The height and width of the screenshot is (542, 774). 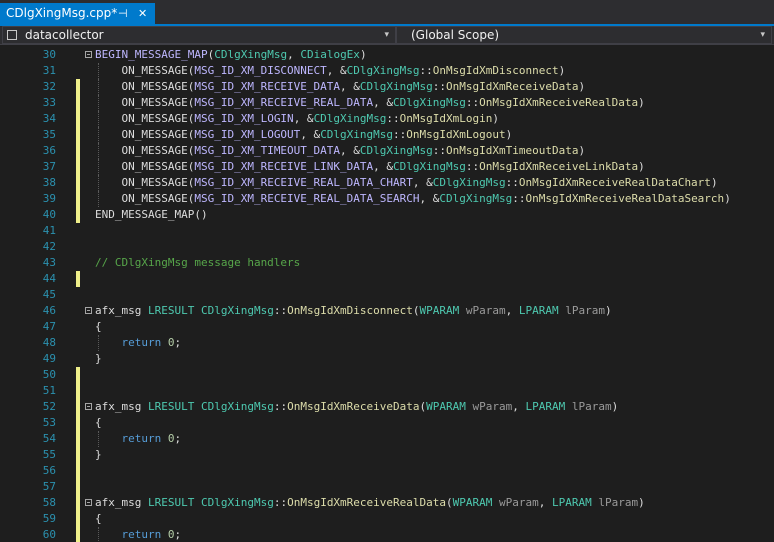 What do you see at coordinates (49, 214) in the screenshot?
I see `line-number: 40` at bounding box center [49, 214].